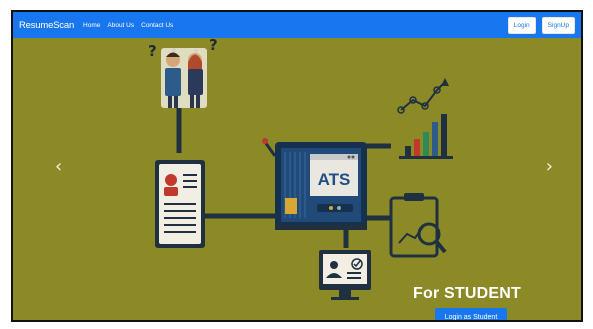  Describe the element at coordinates (467, 293) in the screenshot. I see `hero-caption: For STUDENT` at that location.